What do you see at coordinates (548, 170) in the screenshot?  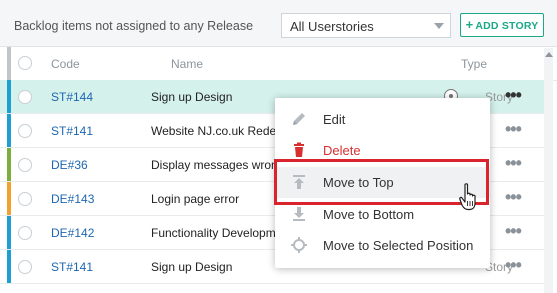 I see `vertical-scrollbar` at bounding box center [548, 170].